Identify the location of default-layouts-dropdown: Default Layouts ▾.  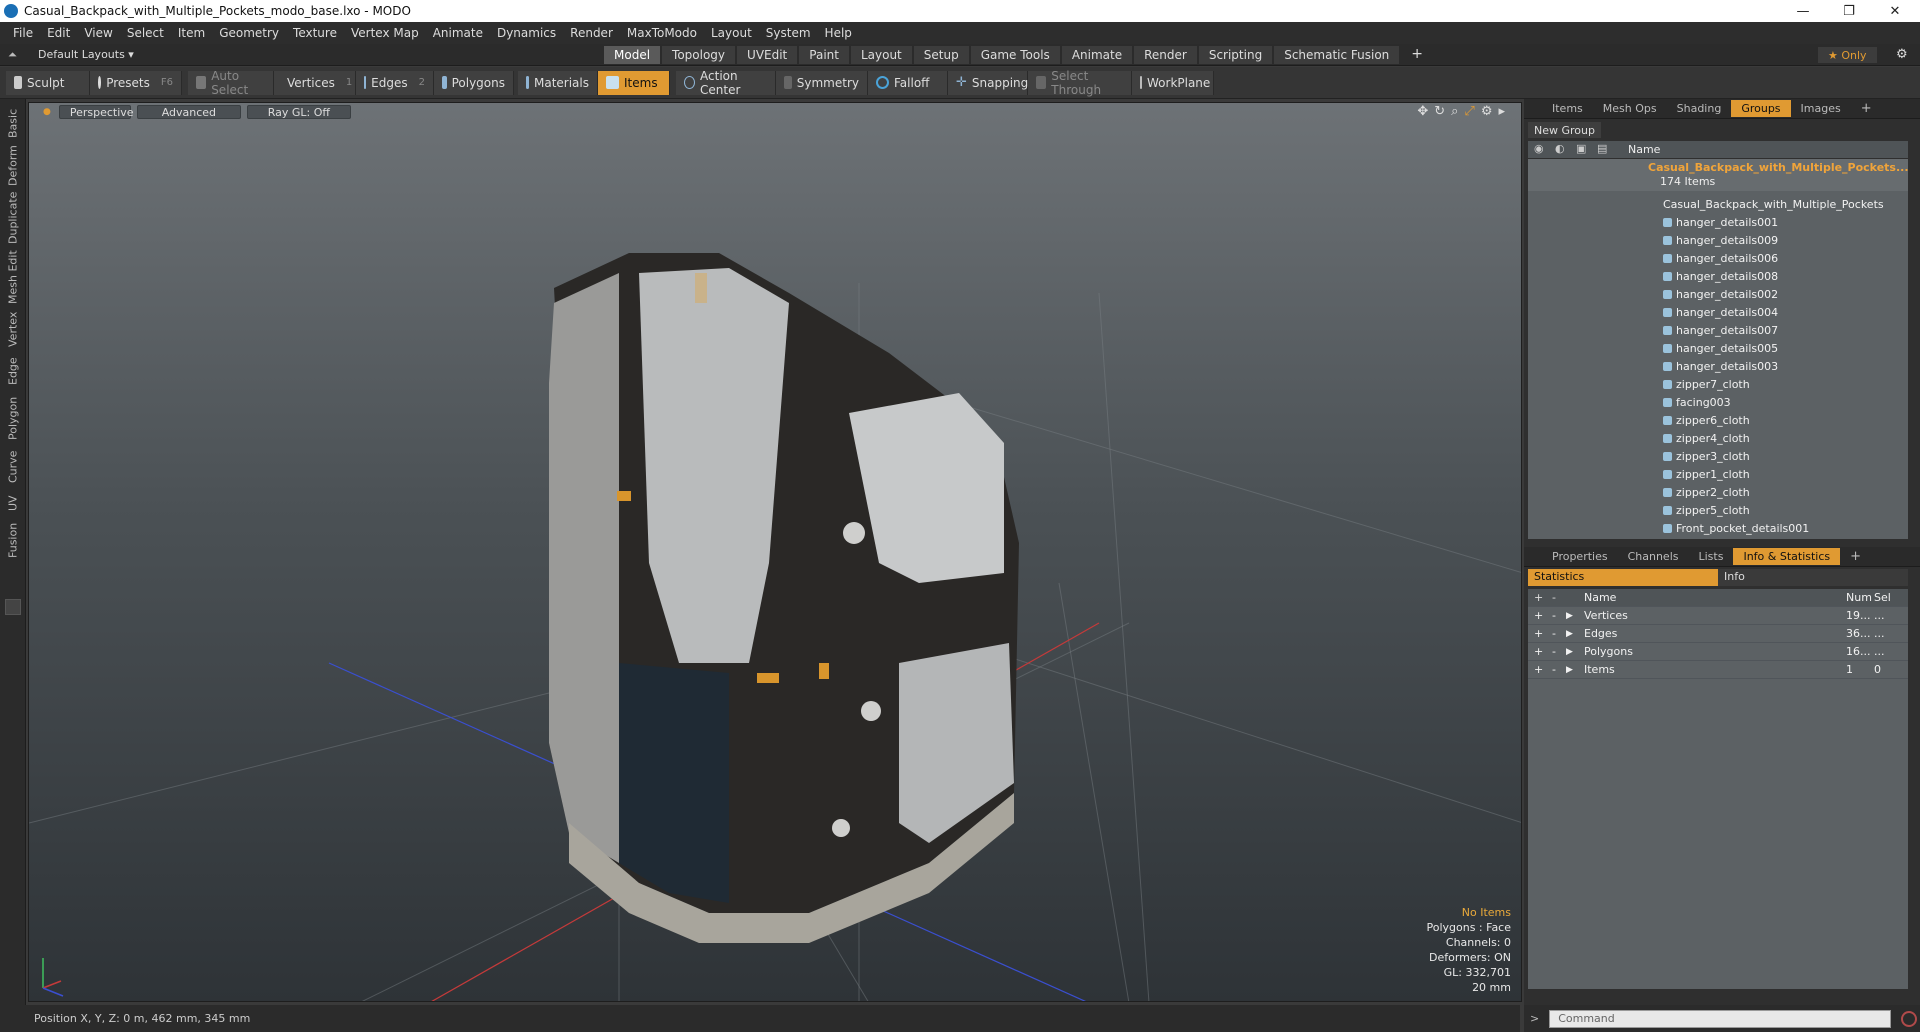
(86, 54).